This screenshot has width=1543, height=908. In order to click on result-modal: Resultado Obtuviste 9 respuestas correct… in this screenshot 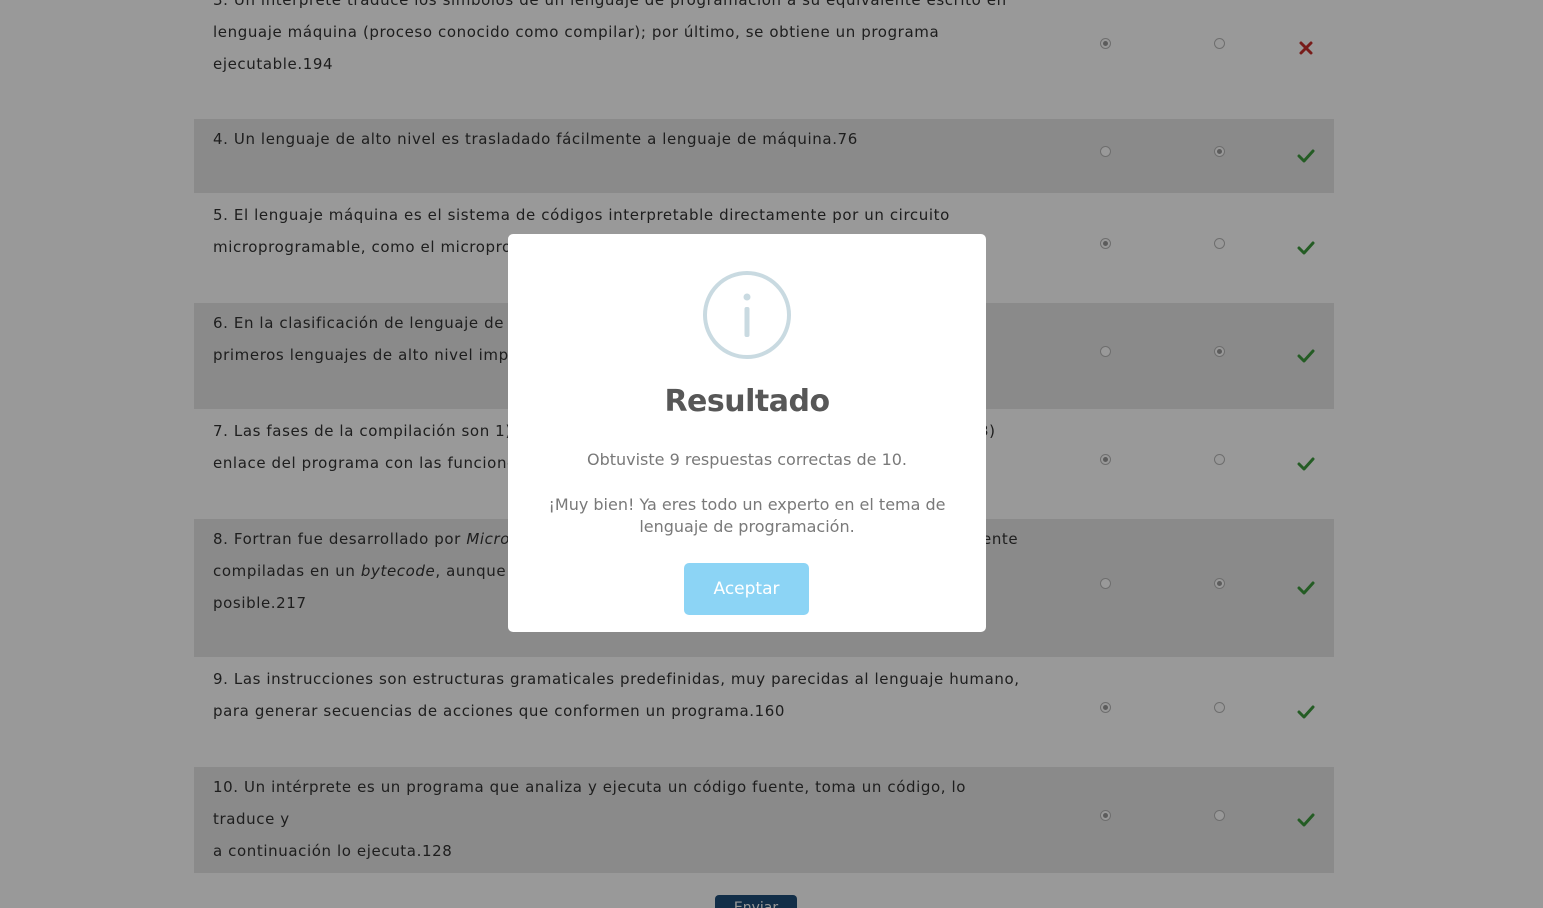, I will do `click(747, 433)`.